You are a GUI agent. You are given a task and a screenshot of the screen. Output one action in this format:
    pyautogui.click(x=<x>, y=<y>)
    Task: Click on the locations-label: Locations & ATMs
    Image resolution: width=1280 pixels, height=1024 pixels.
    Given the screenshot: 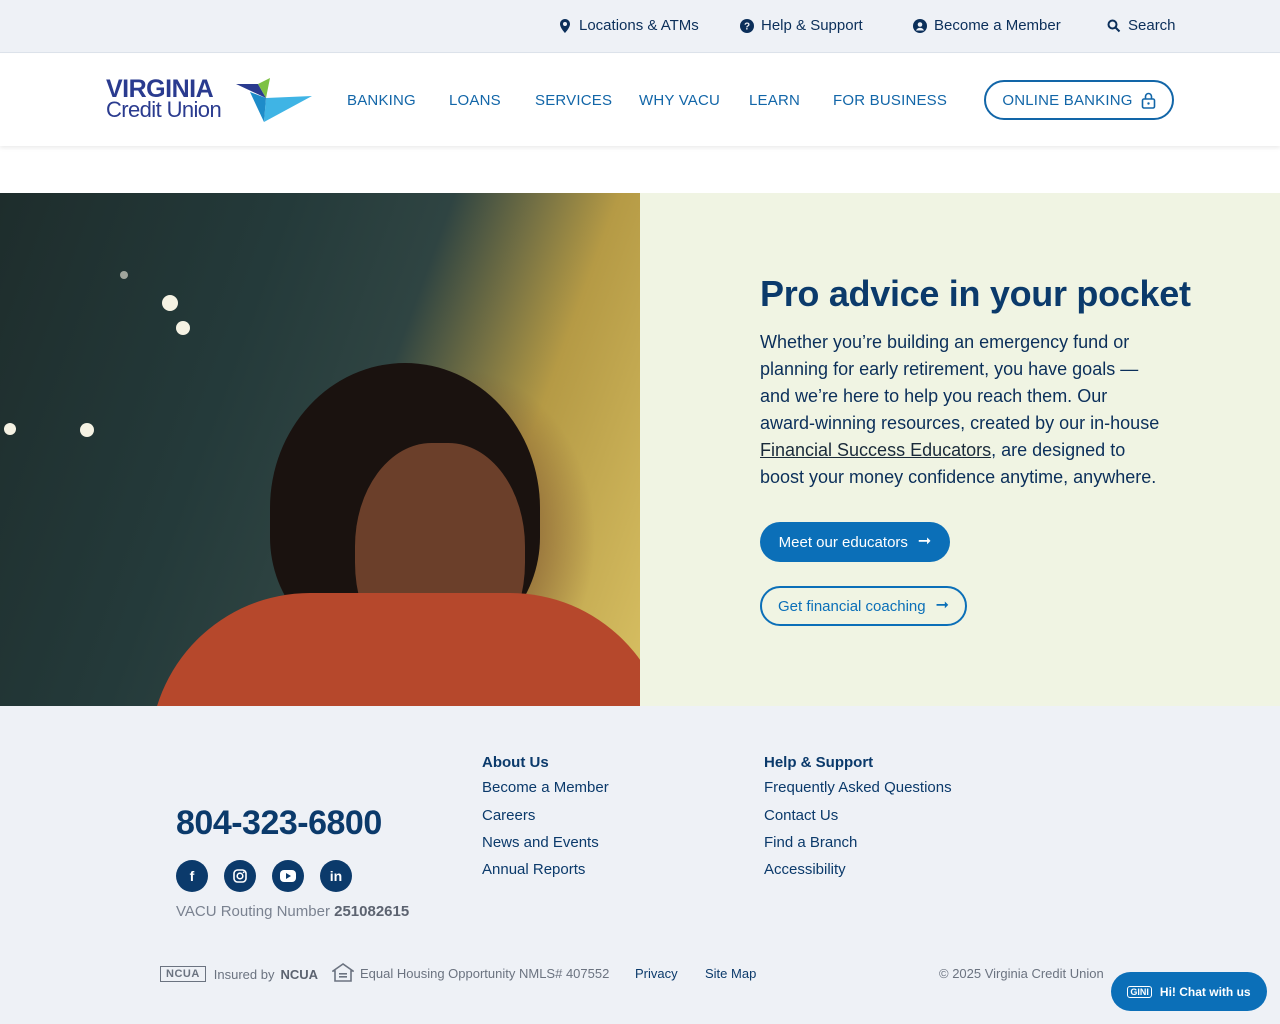 What is the action you would take?
    pyautogui.click(x=639, y=25)
    